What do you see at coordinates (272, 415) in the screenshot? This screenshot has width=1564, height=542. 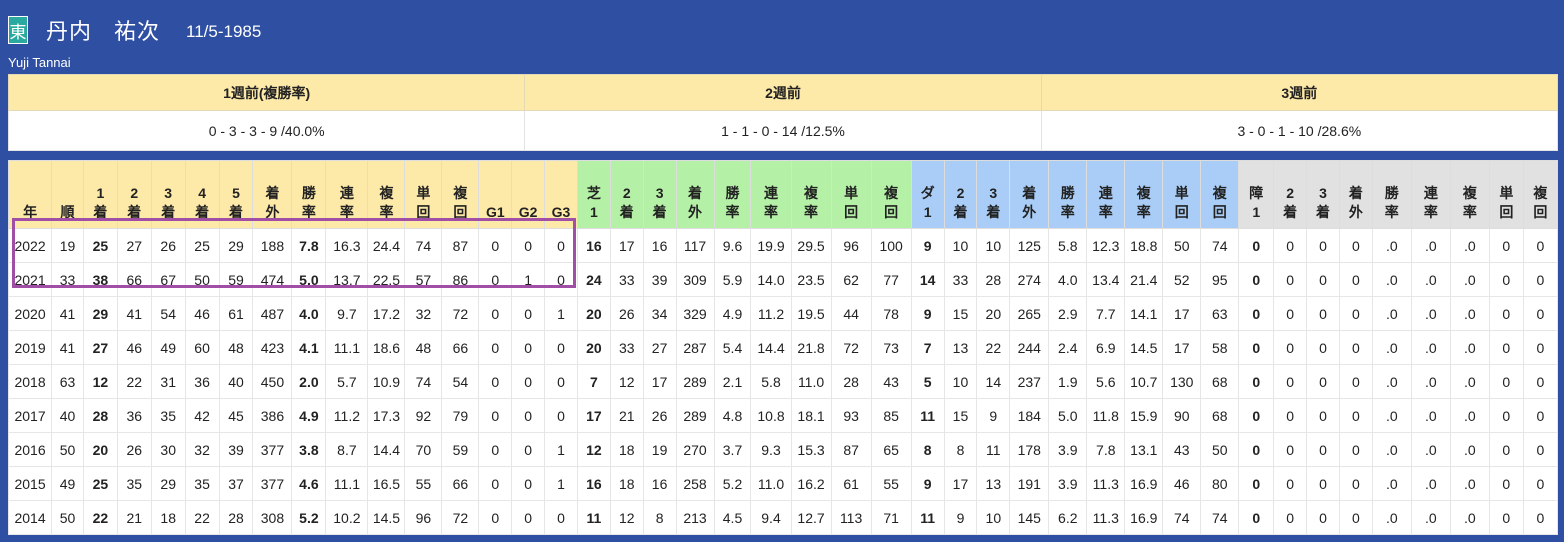 I see `stat-cell: 386` at bounding box center [272, 415].